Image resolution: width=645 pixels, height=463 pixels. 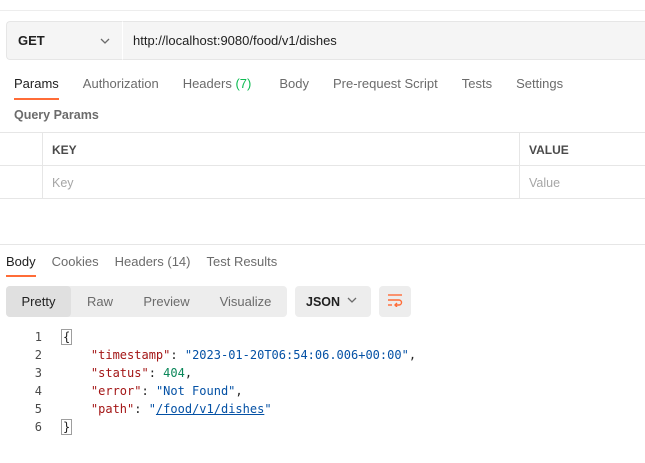 What do you see at coordinates (120, 83) in the screenshot?
I see `tab-label: Authorization` at bounding box center [120, 83].